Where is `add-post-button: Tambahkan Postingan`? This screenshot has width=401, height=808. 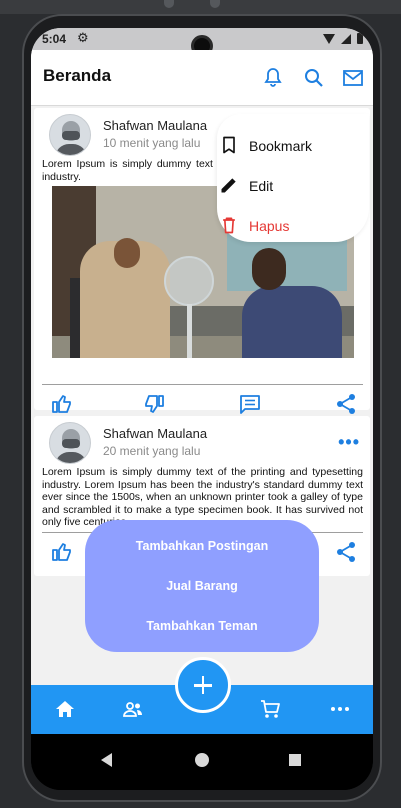
add-post-button: Tambahkan Postingan is located at coordinates (202, 546).